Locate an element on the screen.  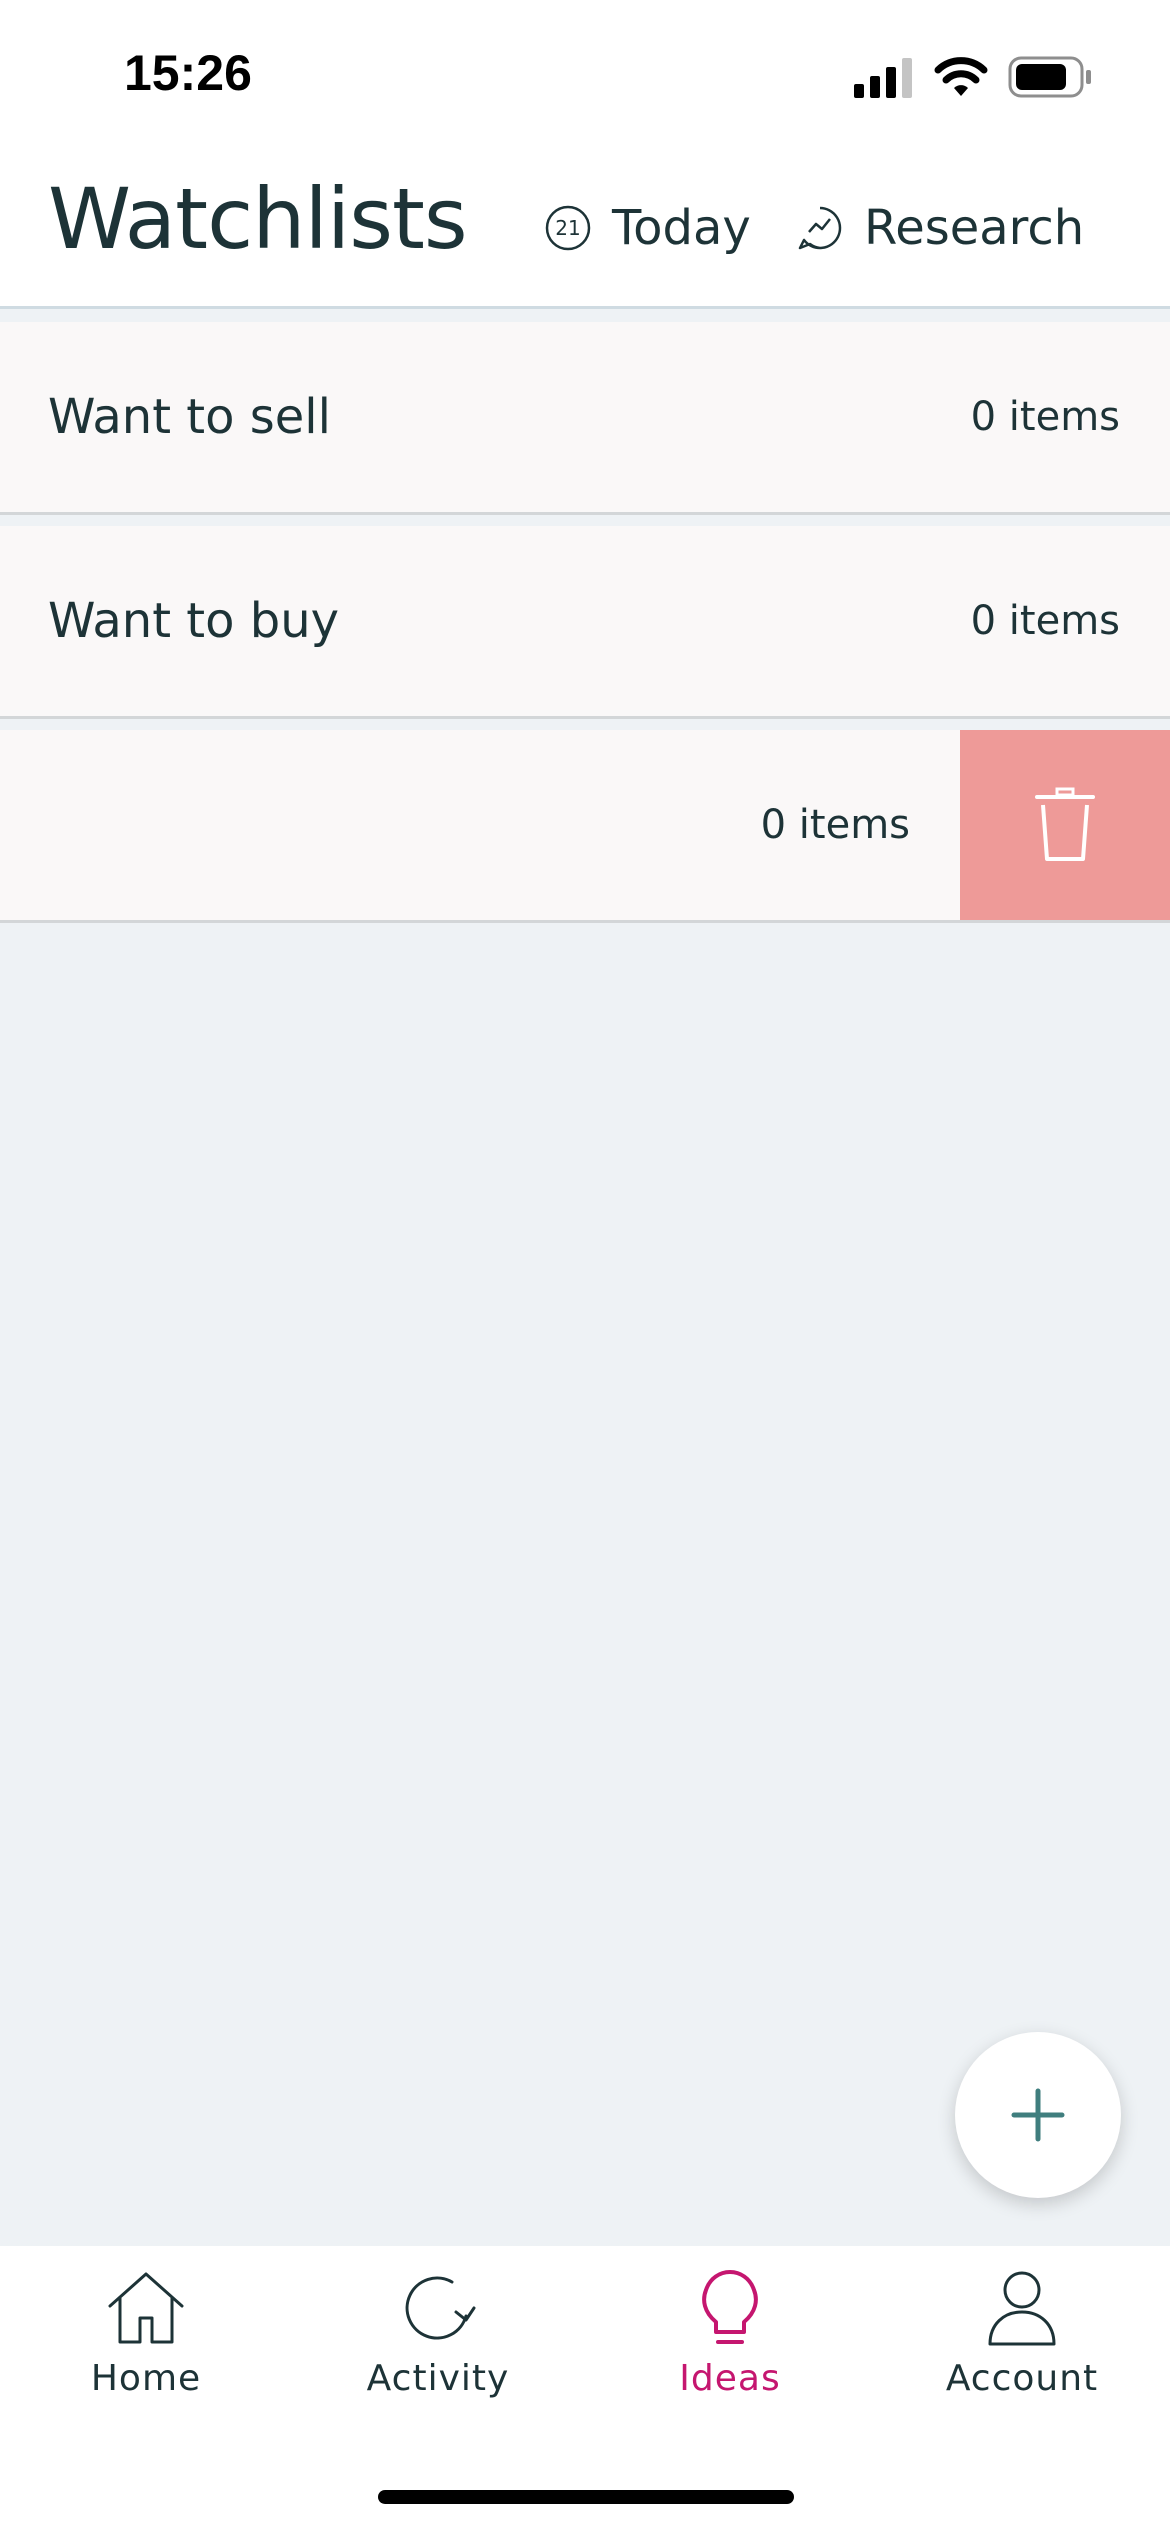
home-icon is located at coordinates (146, 2308).